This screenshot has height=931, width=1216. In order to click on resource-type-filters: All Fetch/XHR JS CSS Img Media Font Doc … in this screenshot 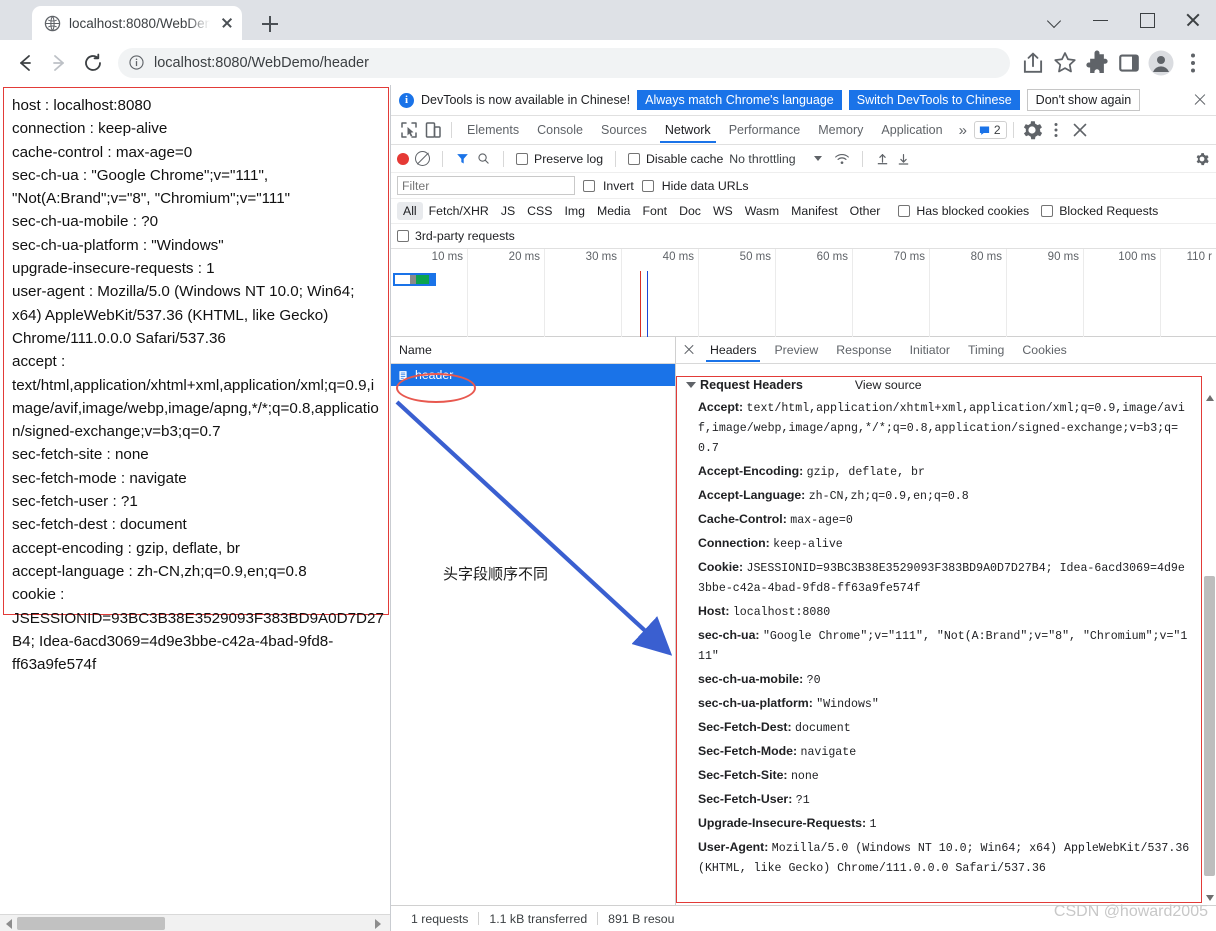, I will do `click(803, 211)`.